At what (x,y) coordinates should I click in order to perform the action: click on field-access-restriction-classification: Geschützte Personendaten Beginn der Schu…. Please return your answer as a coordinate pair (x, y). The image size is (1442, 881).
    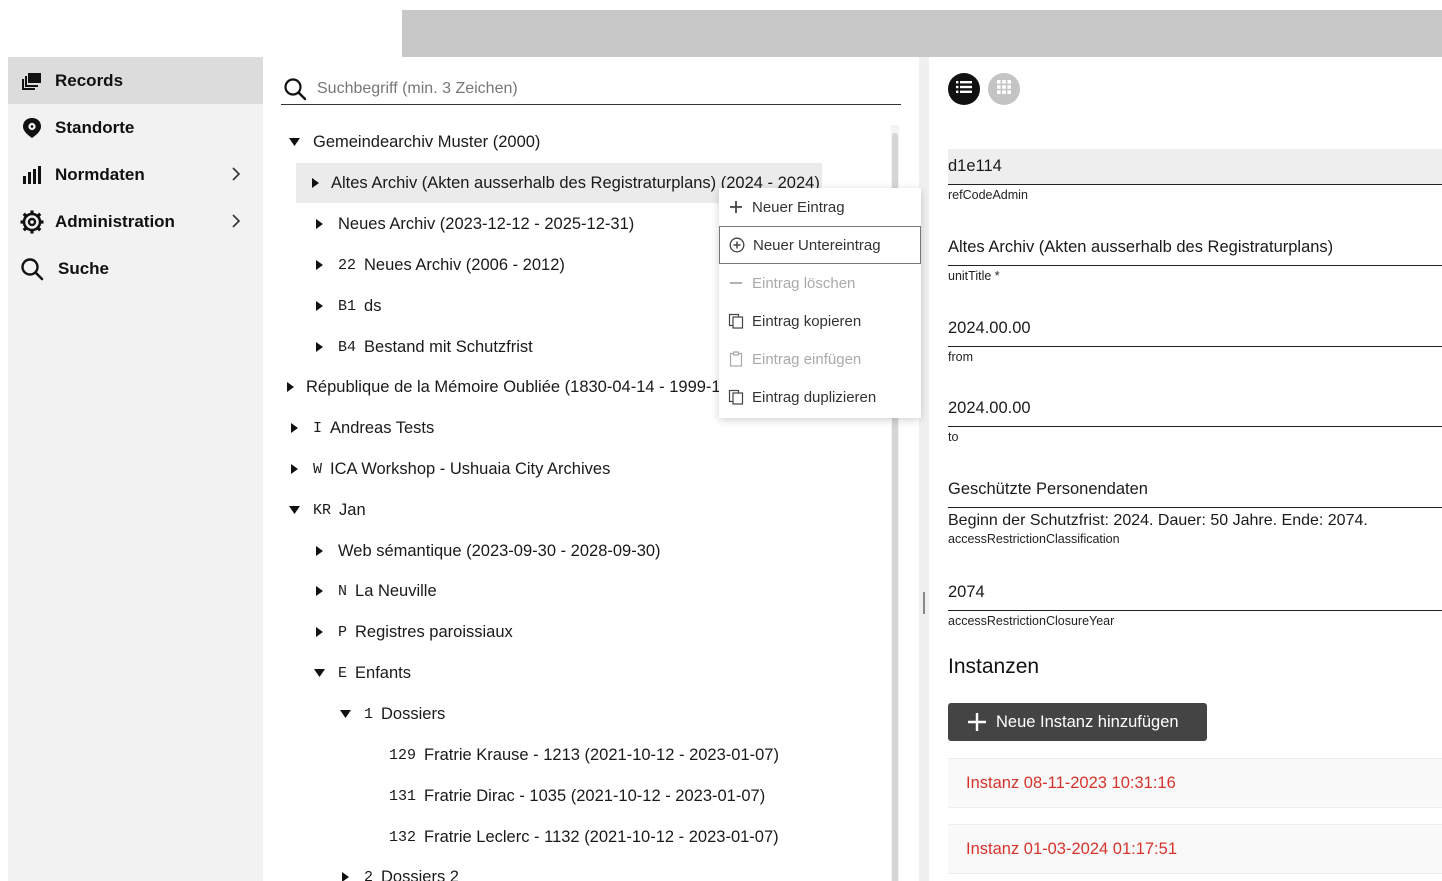
    Looking at the image, I should click on (1195, 509).